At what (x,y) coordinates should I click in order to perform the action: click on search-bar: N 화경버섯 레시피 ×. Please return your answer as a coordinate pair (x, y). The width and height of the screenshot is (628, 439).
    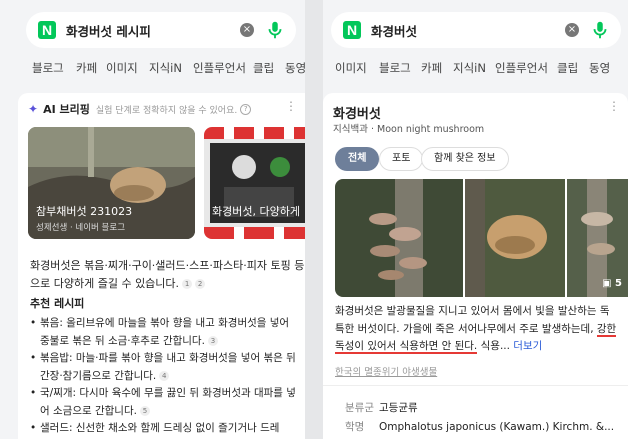
    Looking at the image, I should click on (161, 30).